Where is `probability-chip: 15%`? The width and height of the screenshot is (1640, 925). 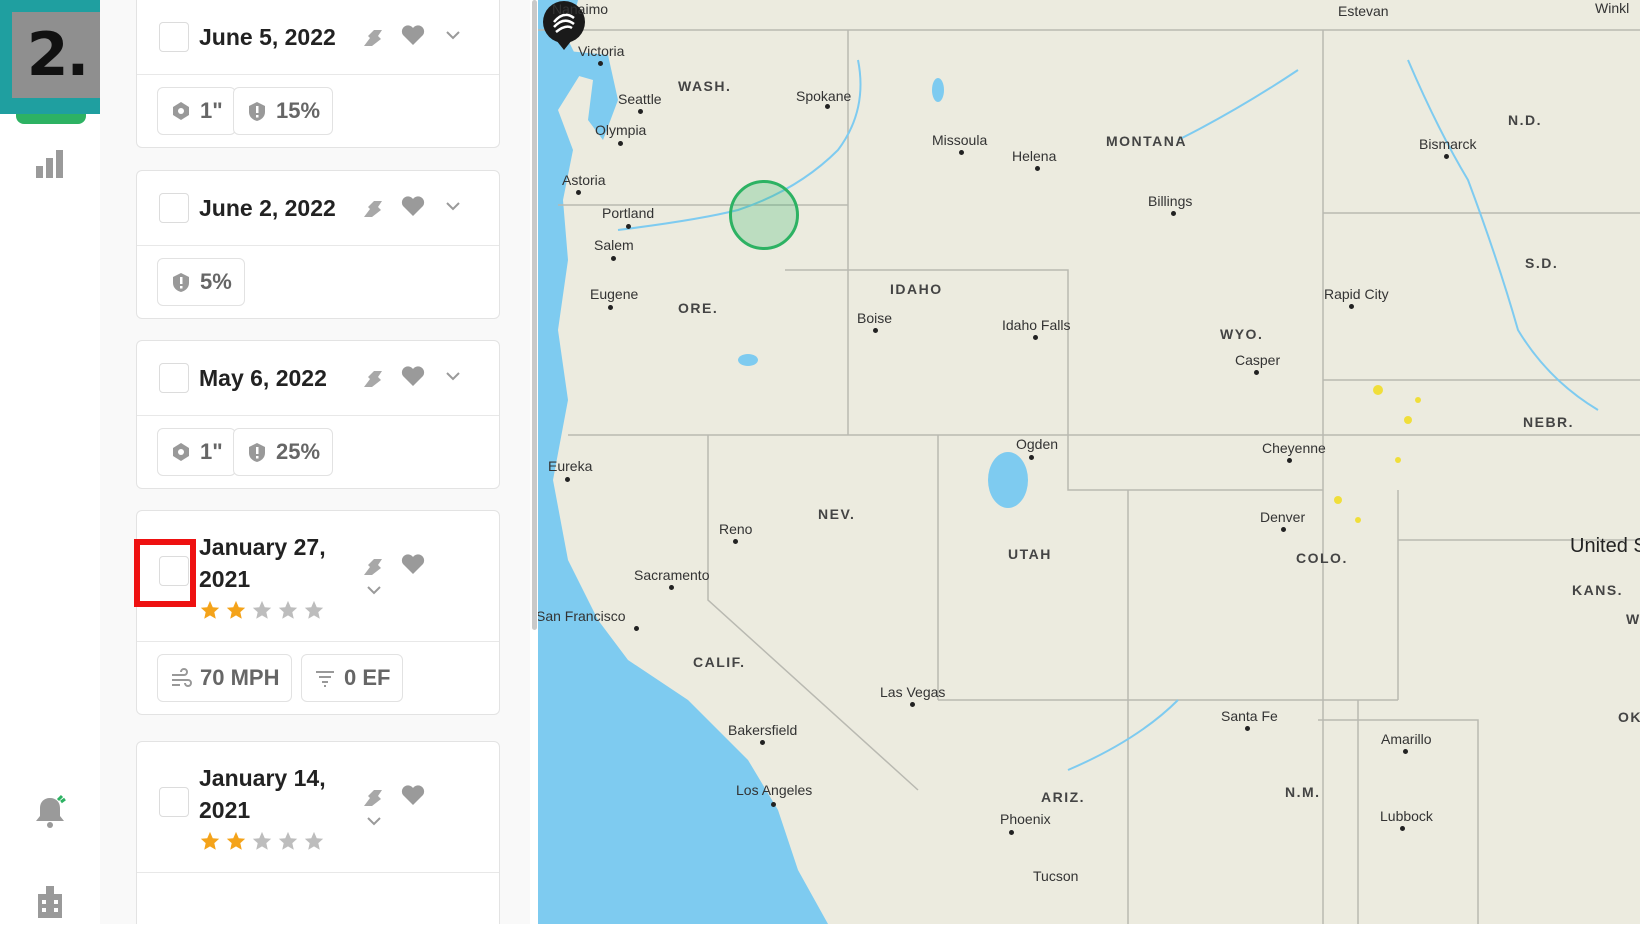 probability-chip: 15% is located at coordinates (283, 111).